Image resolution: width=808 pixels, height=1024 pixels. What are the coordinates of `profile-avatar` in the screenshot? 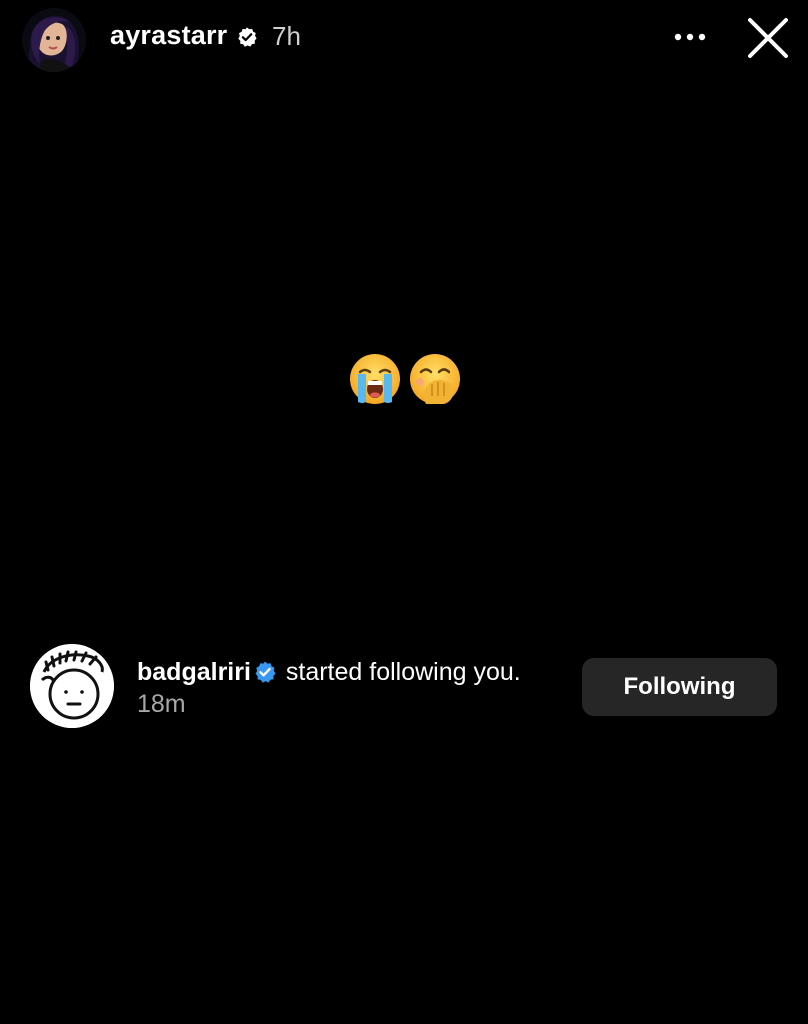 It's located at (54, 40).